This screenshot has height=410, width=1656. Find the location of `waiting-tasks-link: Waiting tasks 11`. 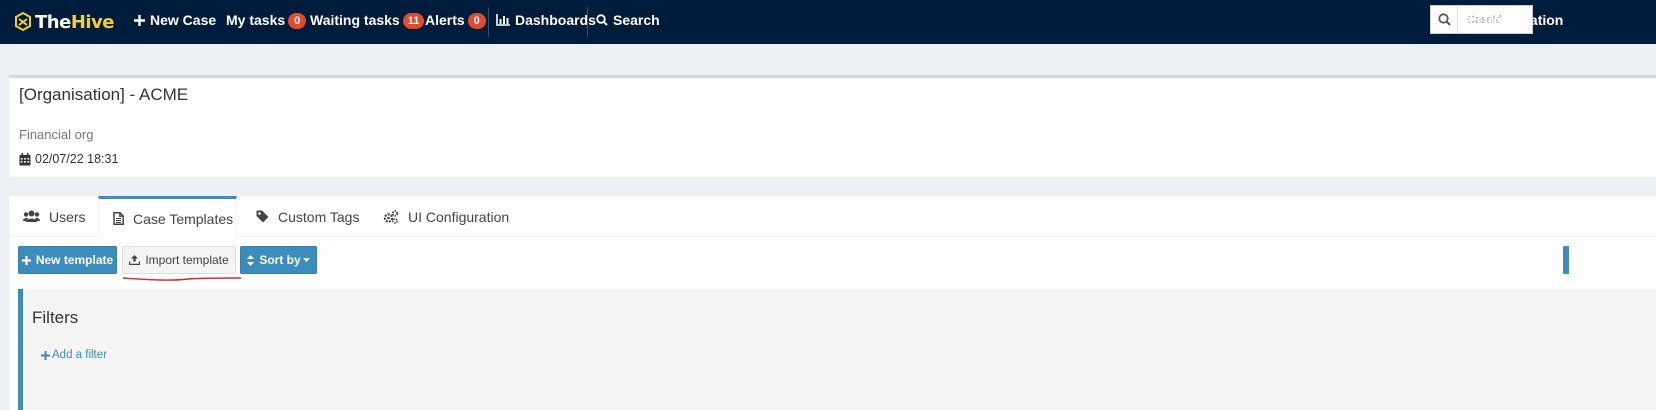

waiting-tasks-link: Waiting tasks 11 is located at coordinates (367, 20).